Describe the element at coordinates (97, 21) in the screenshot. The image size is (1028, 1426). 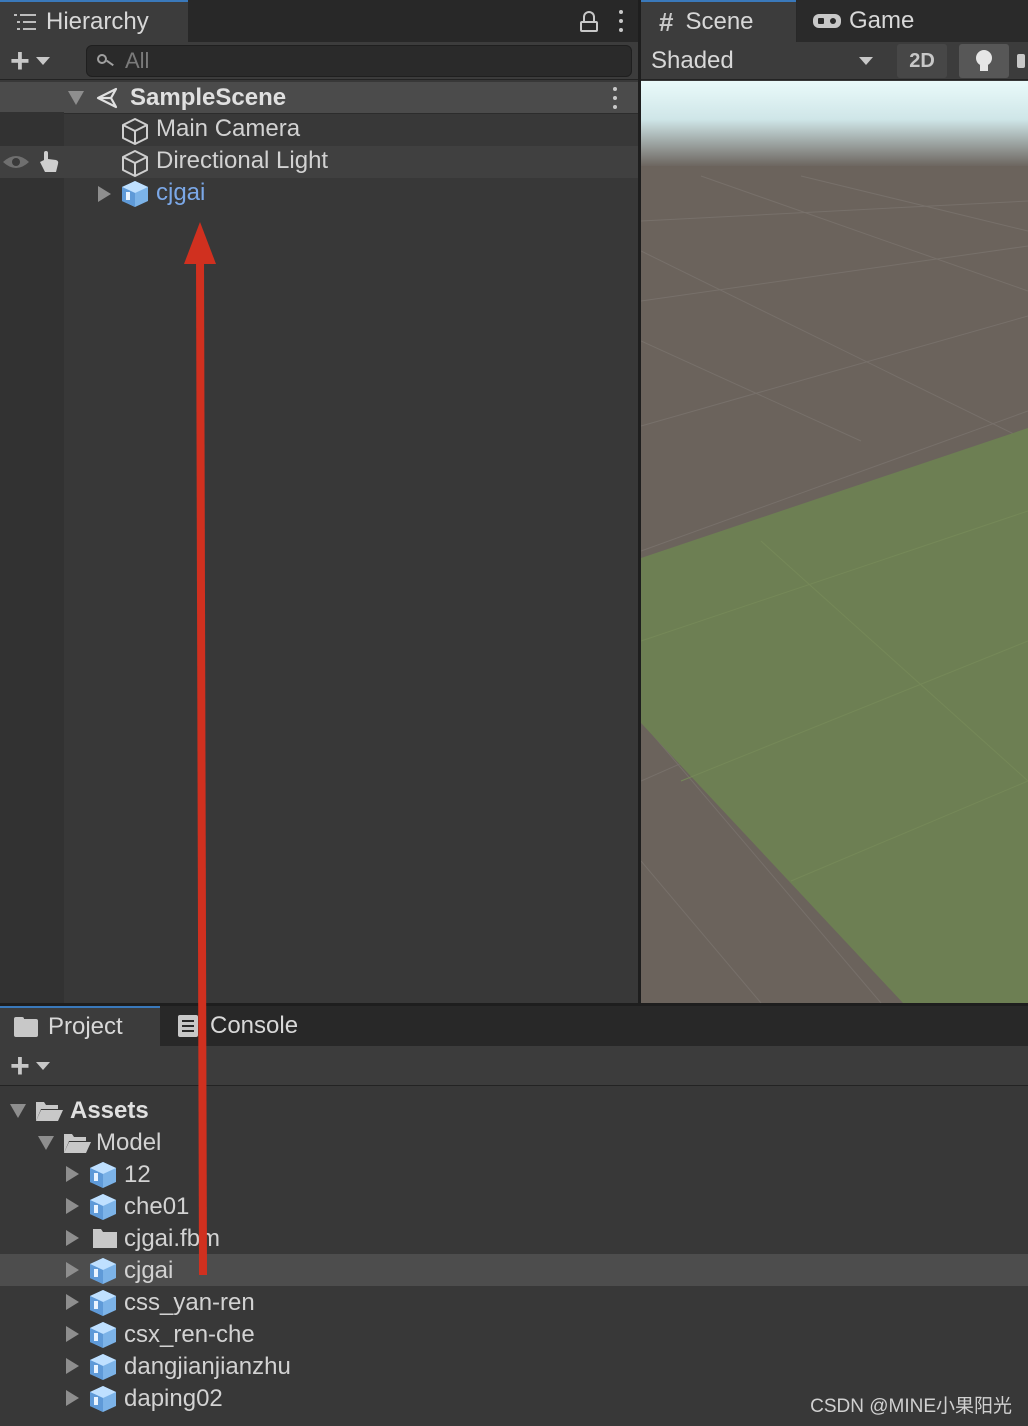
I see `hierarchy-tab-label: Hierarchy` at that location.